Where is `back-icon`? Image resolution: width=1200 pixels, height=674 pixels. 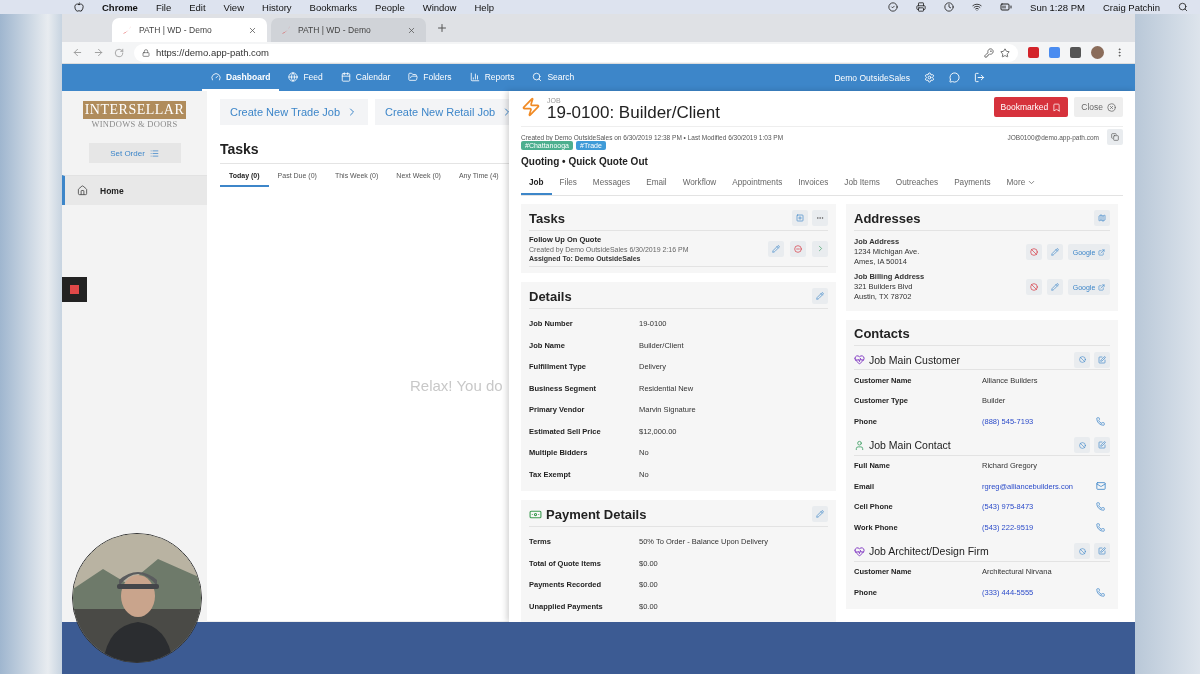
back-icon is located at coordinates (77, 52).